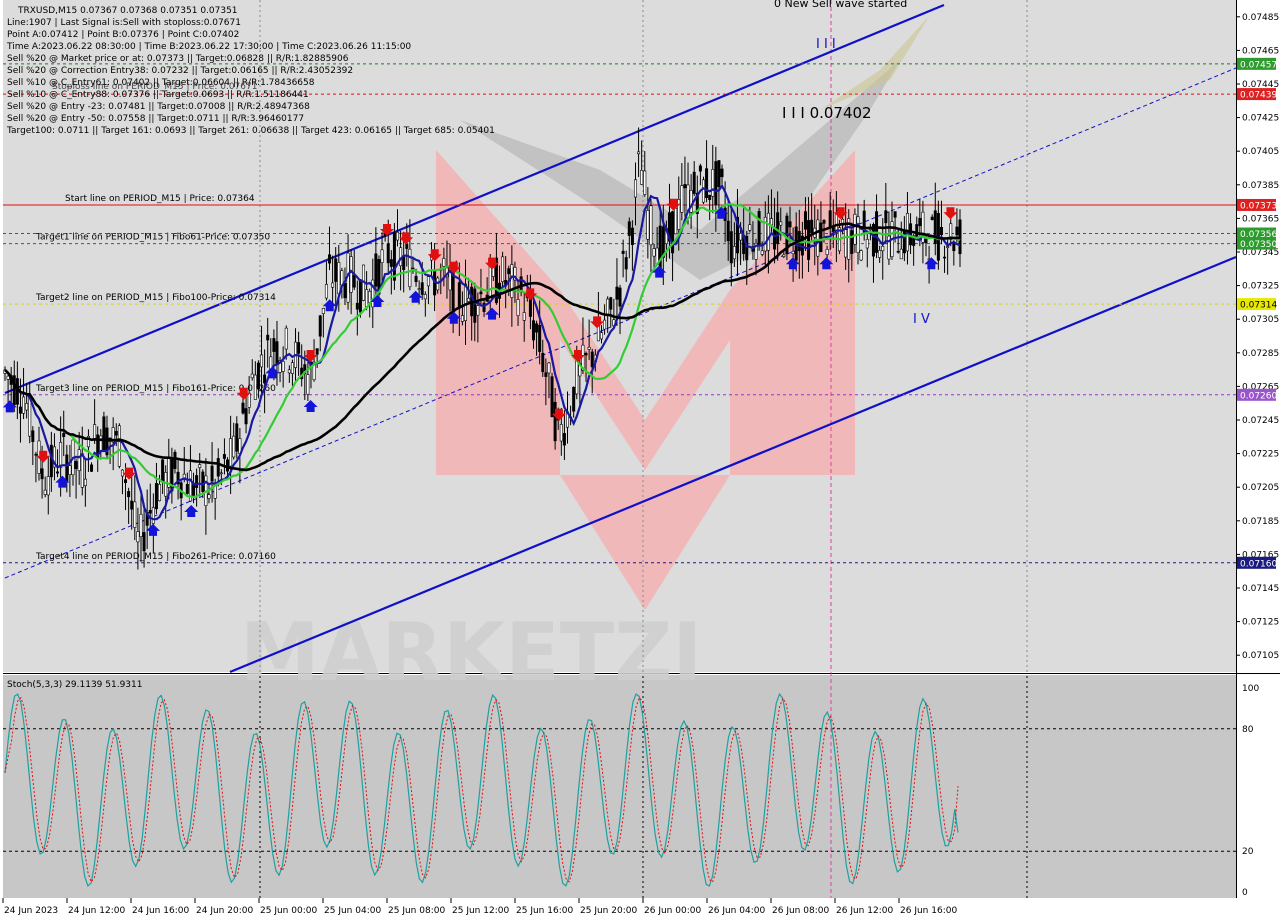  What do you see at coordinates (1260, 455) in the screenshot?
I see `y-tick-label: 0.07225` at bounding box center [1260, 455].